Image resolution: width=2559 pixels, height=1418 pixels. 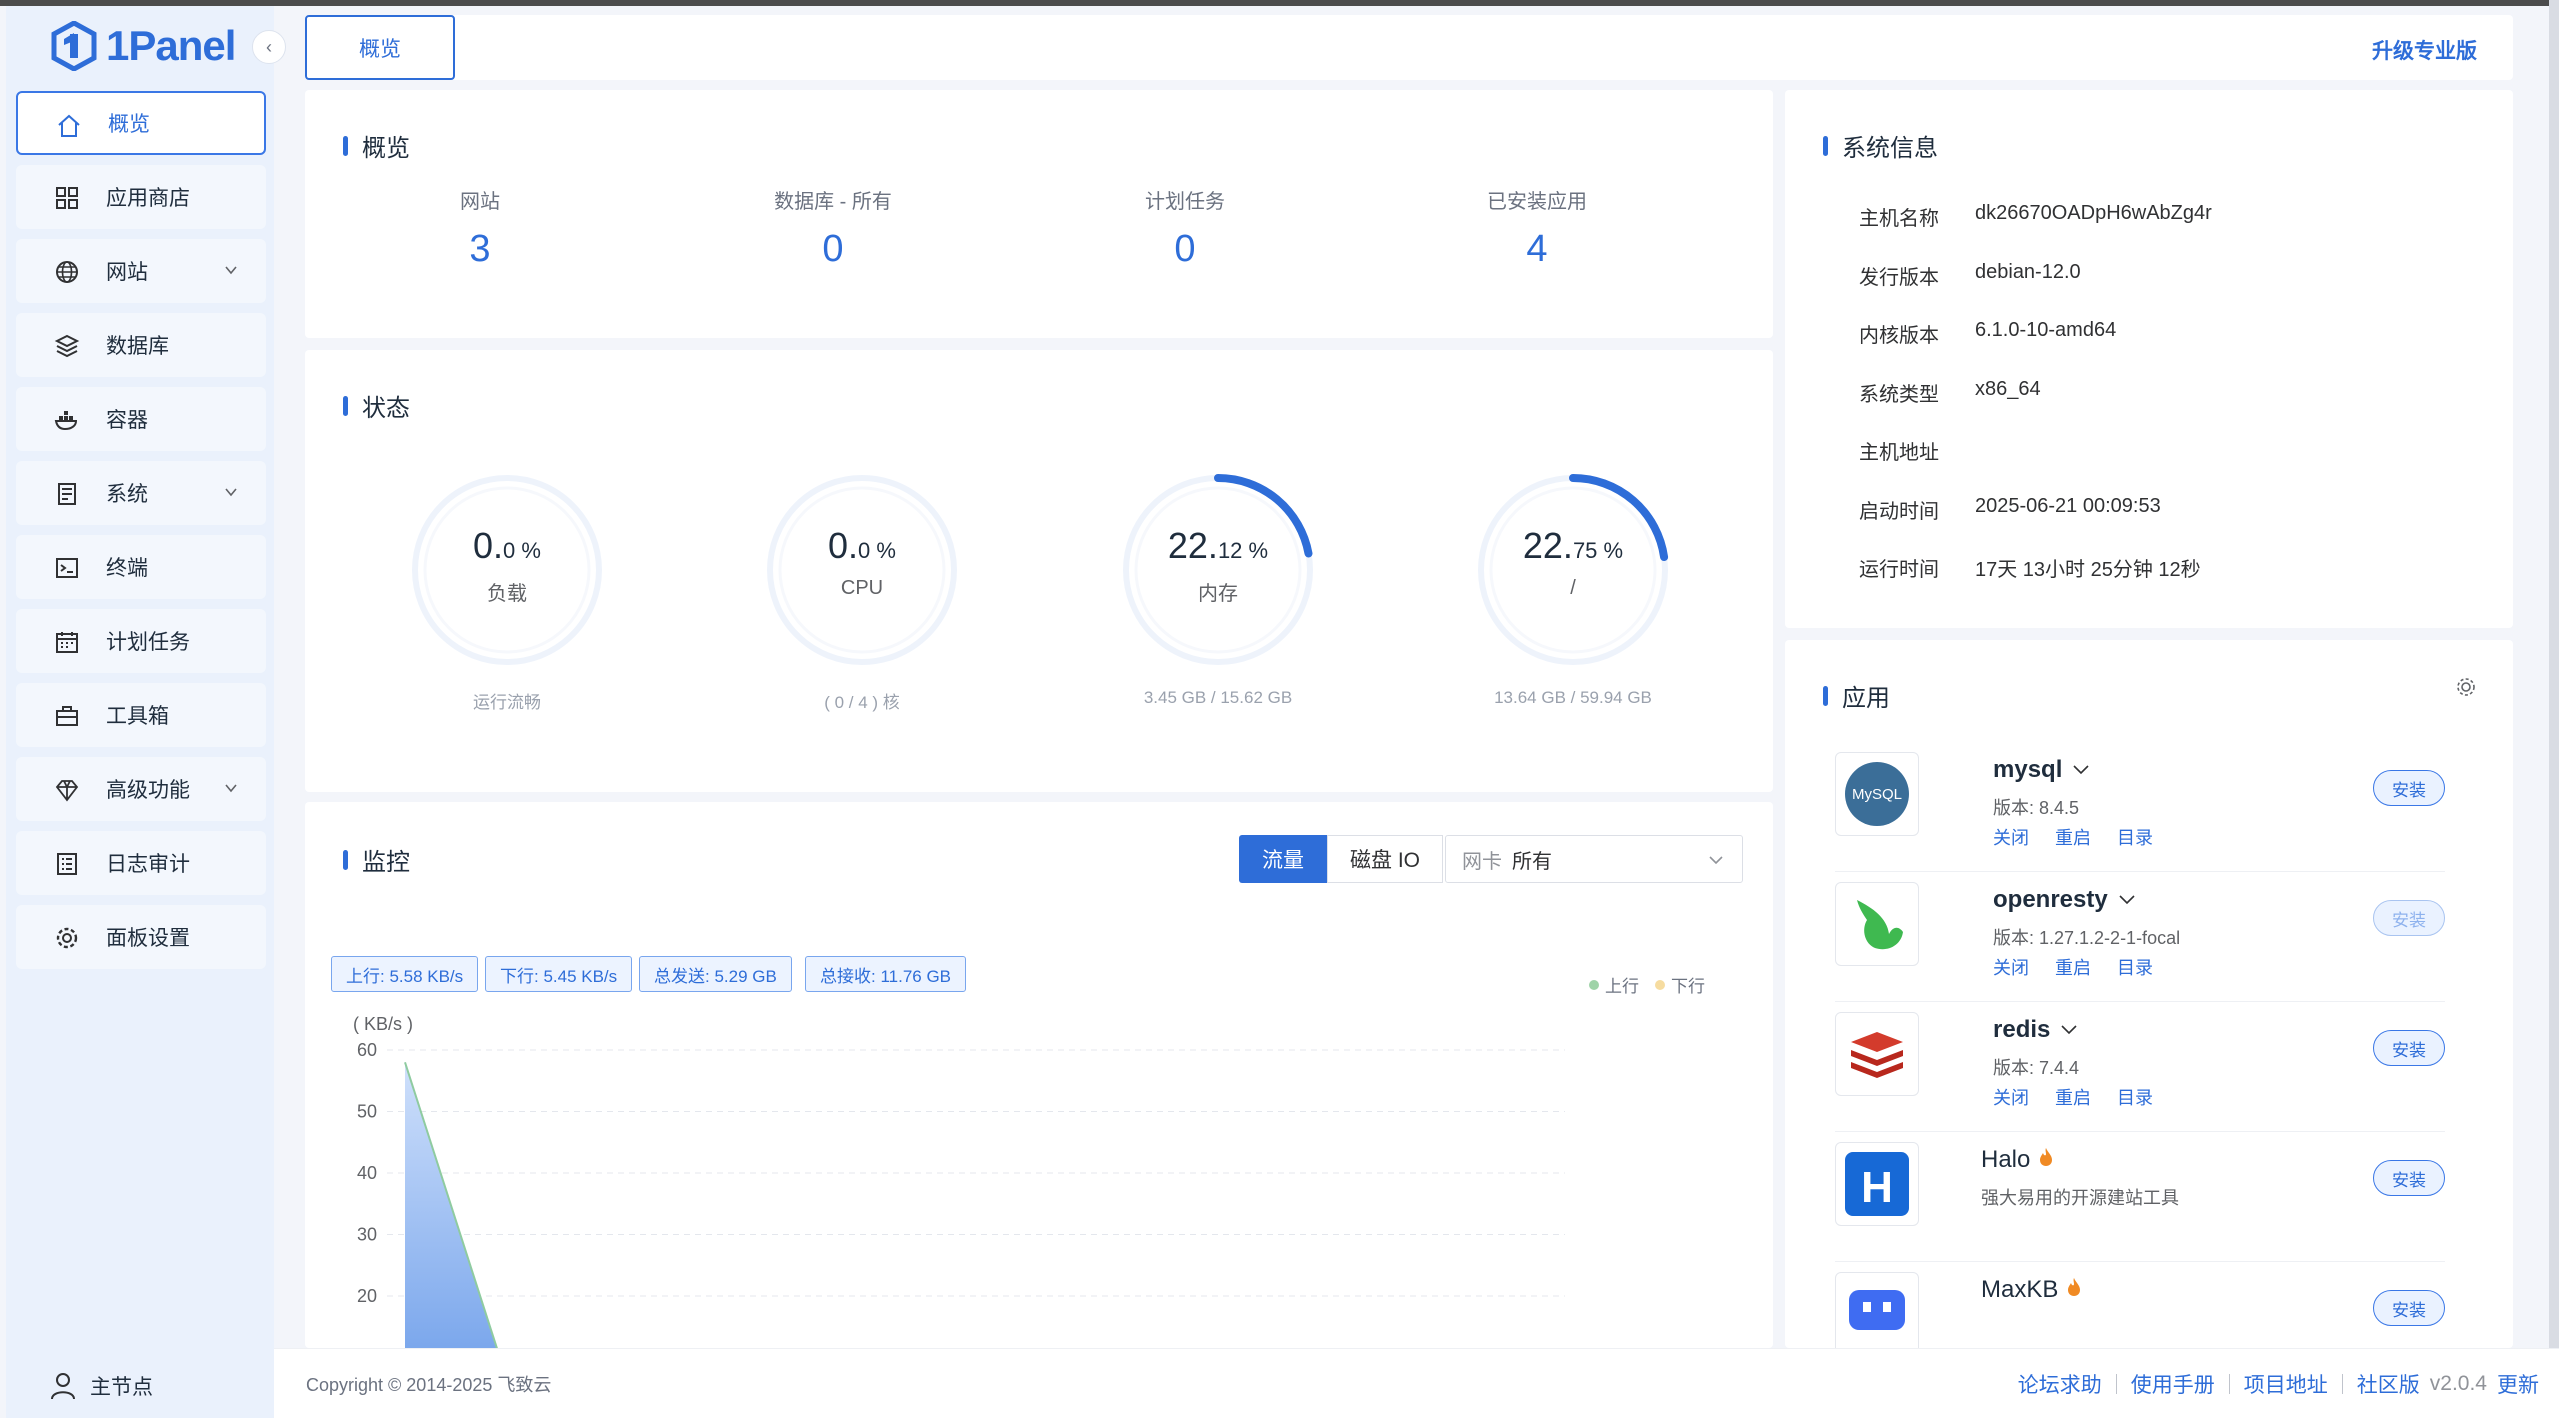 What do you see at coordinates (480, 228) in the screenshot?
I see `overview-stat: 网站 3` at bounding box center [480, 228].